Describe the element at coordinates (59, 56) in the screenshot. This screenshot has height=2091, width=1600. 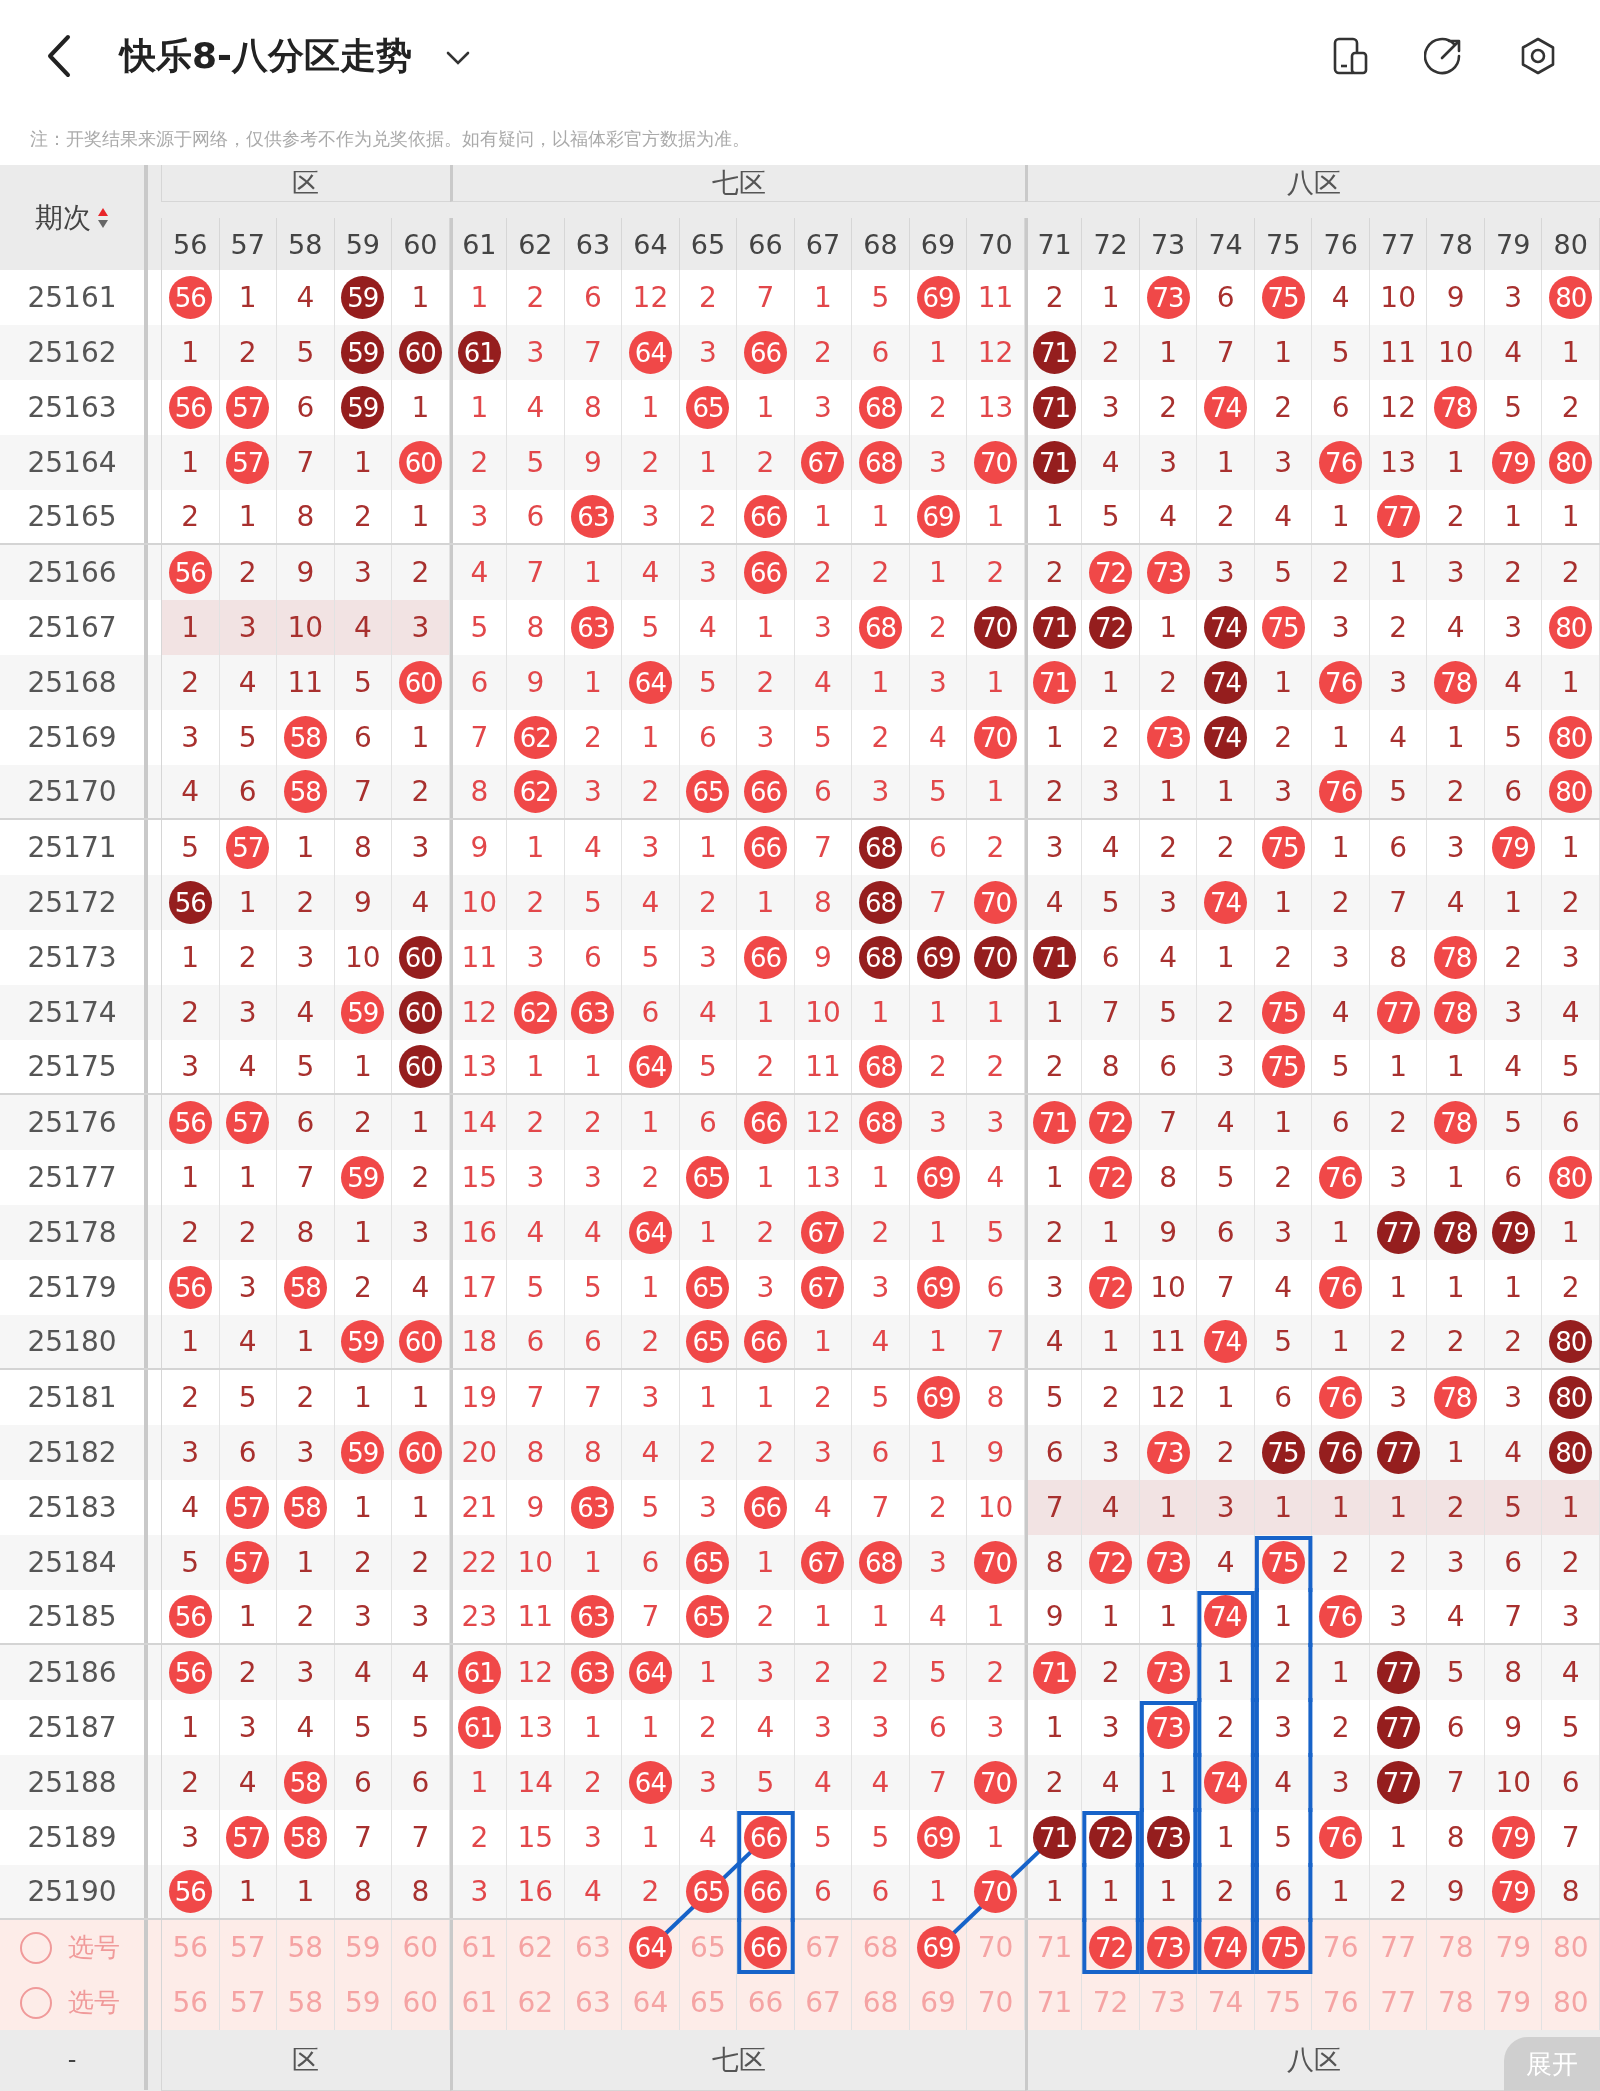
I see `back-icon` at that location.